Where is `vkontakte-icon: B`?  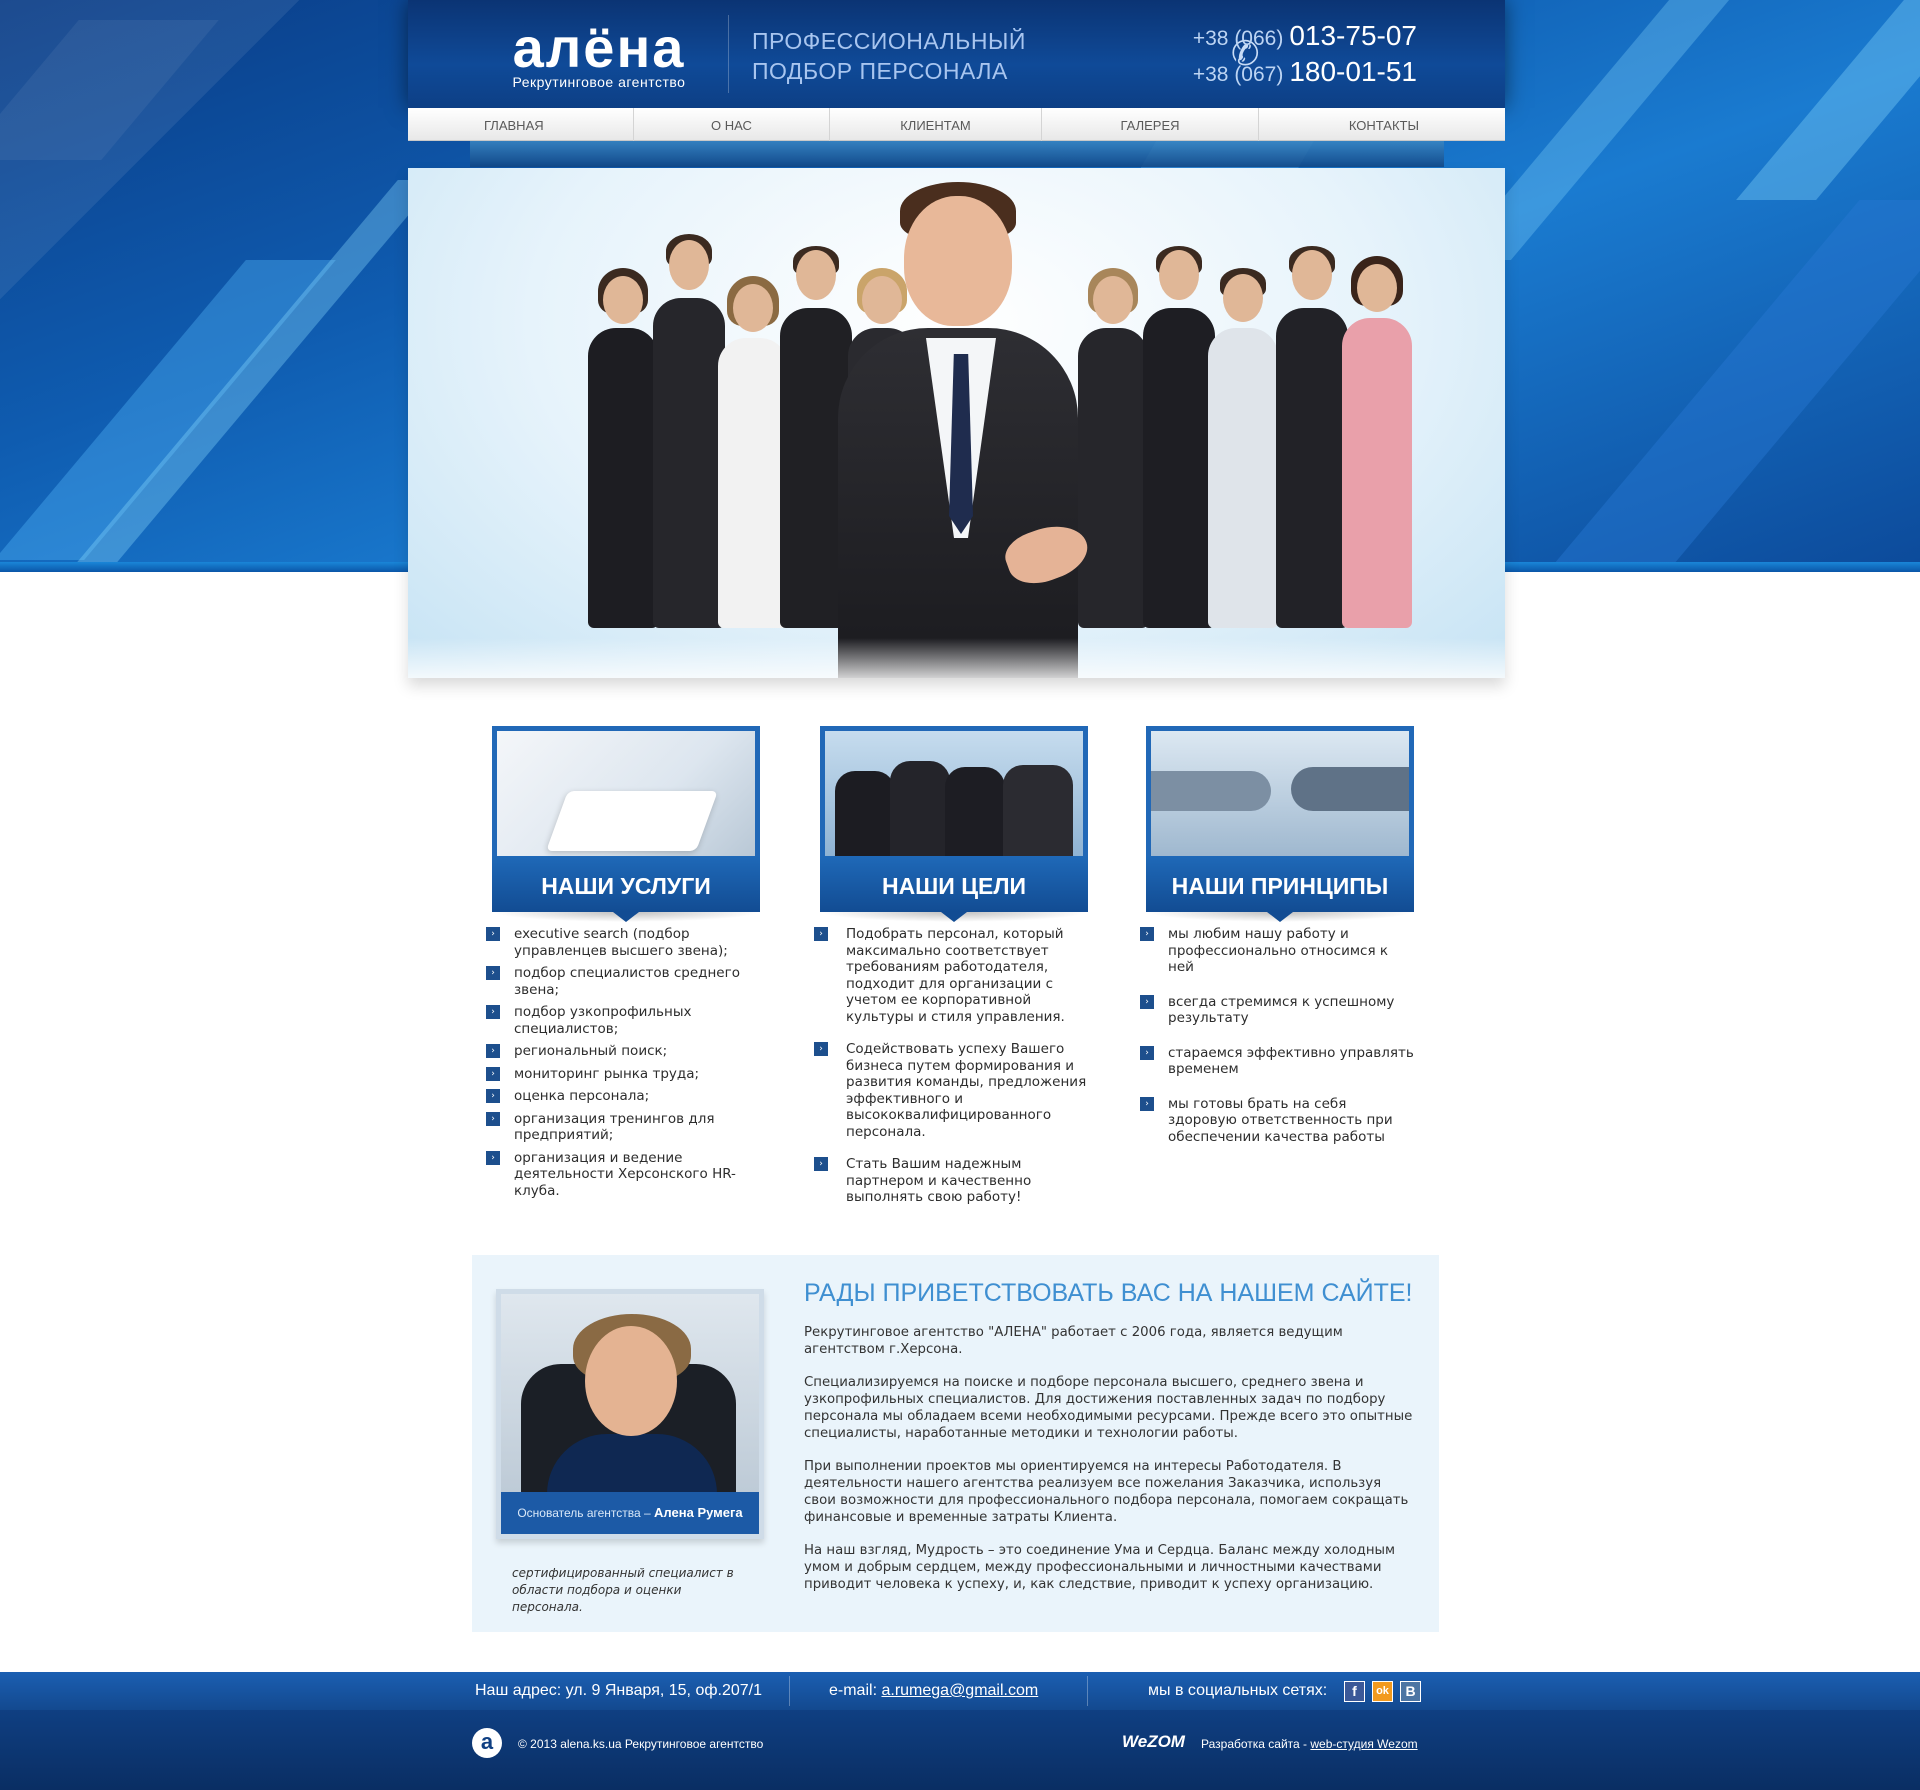
vkontakte-icon: B is located at coordinates (1410, 1691).